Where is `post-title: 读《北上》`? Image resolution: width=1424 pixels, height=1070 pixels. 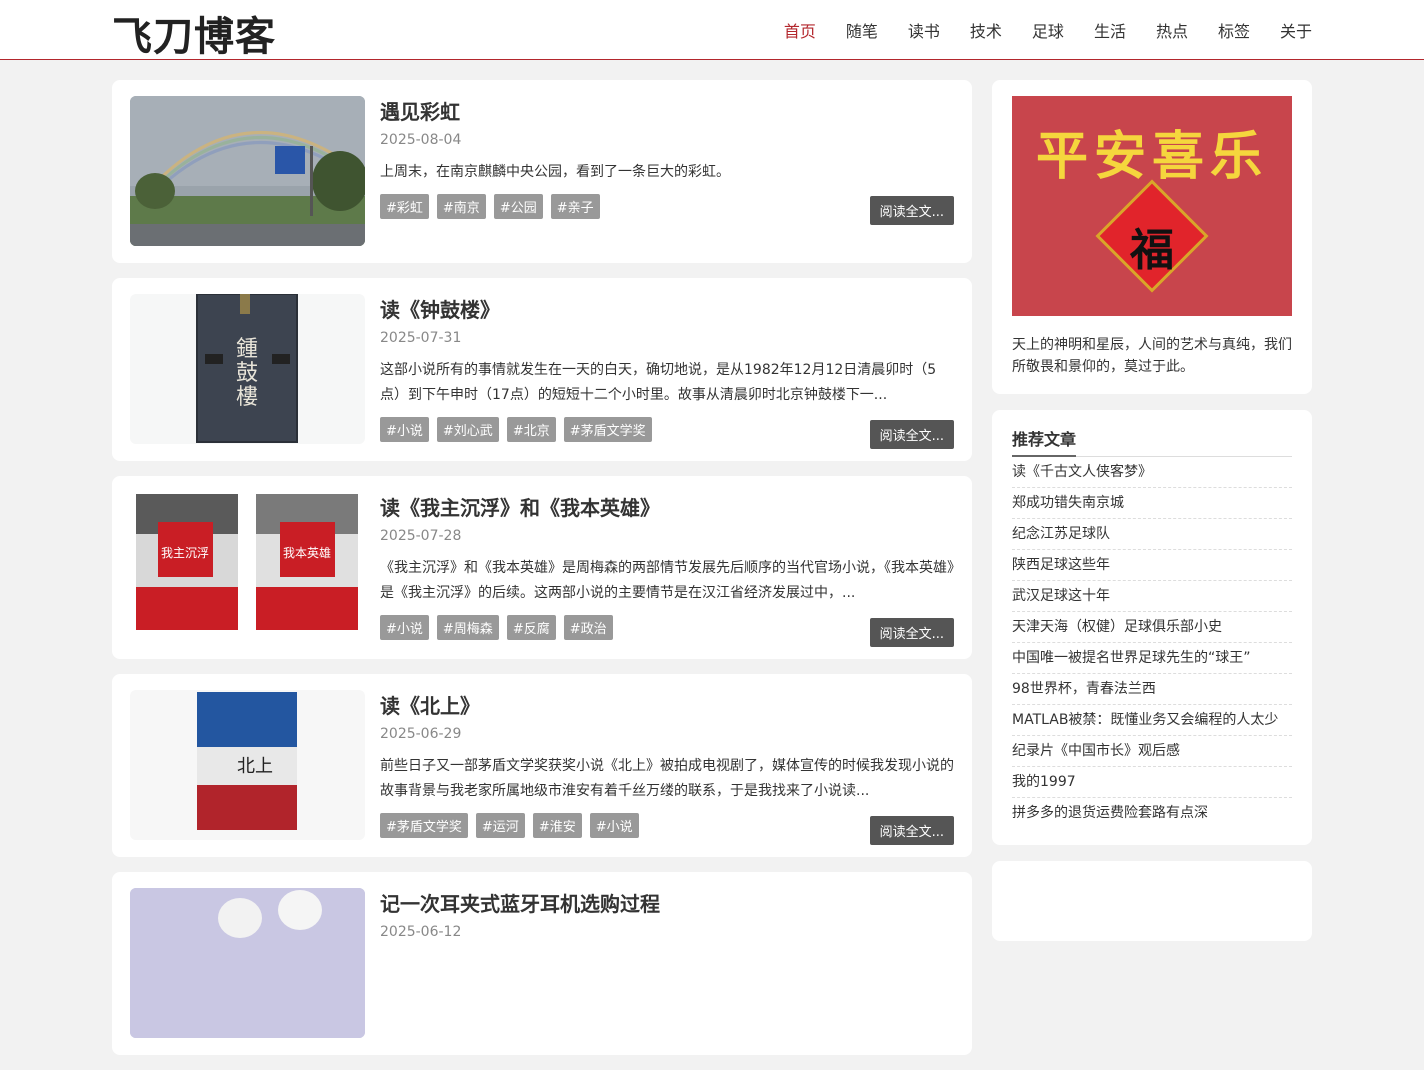 post-title: 读《北上》 is located at coordinates (430, 704).